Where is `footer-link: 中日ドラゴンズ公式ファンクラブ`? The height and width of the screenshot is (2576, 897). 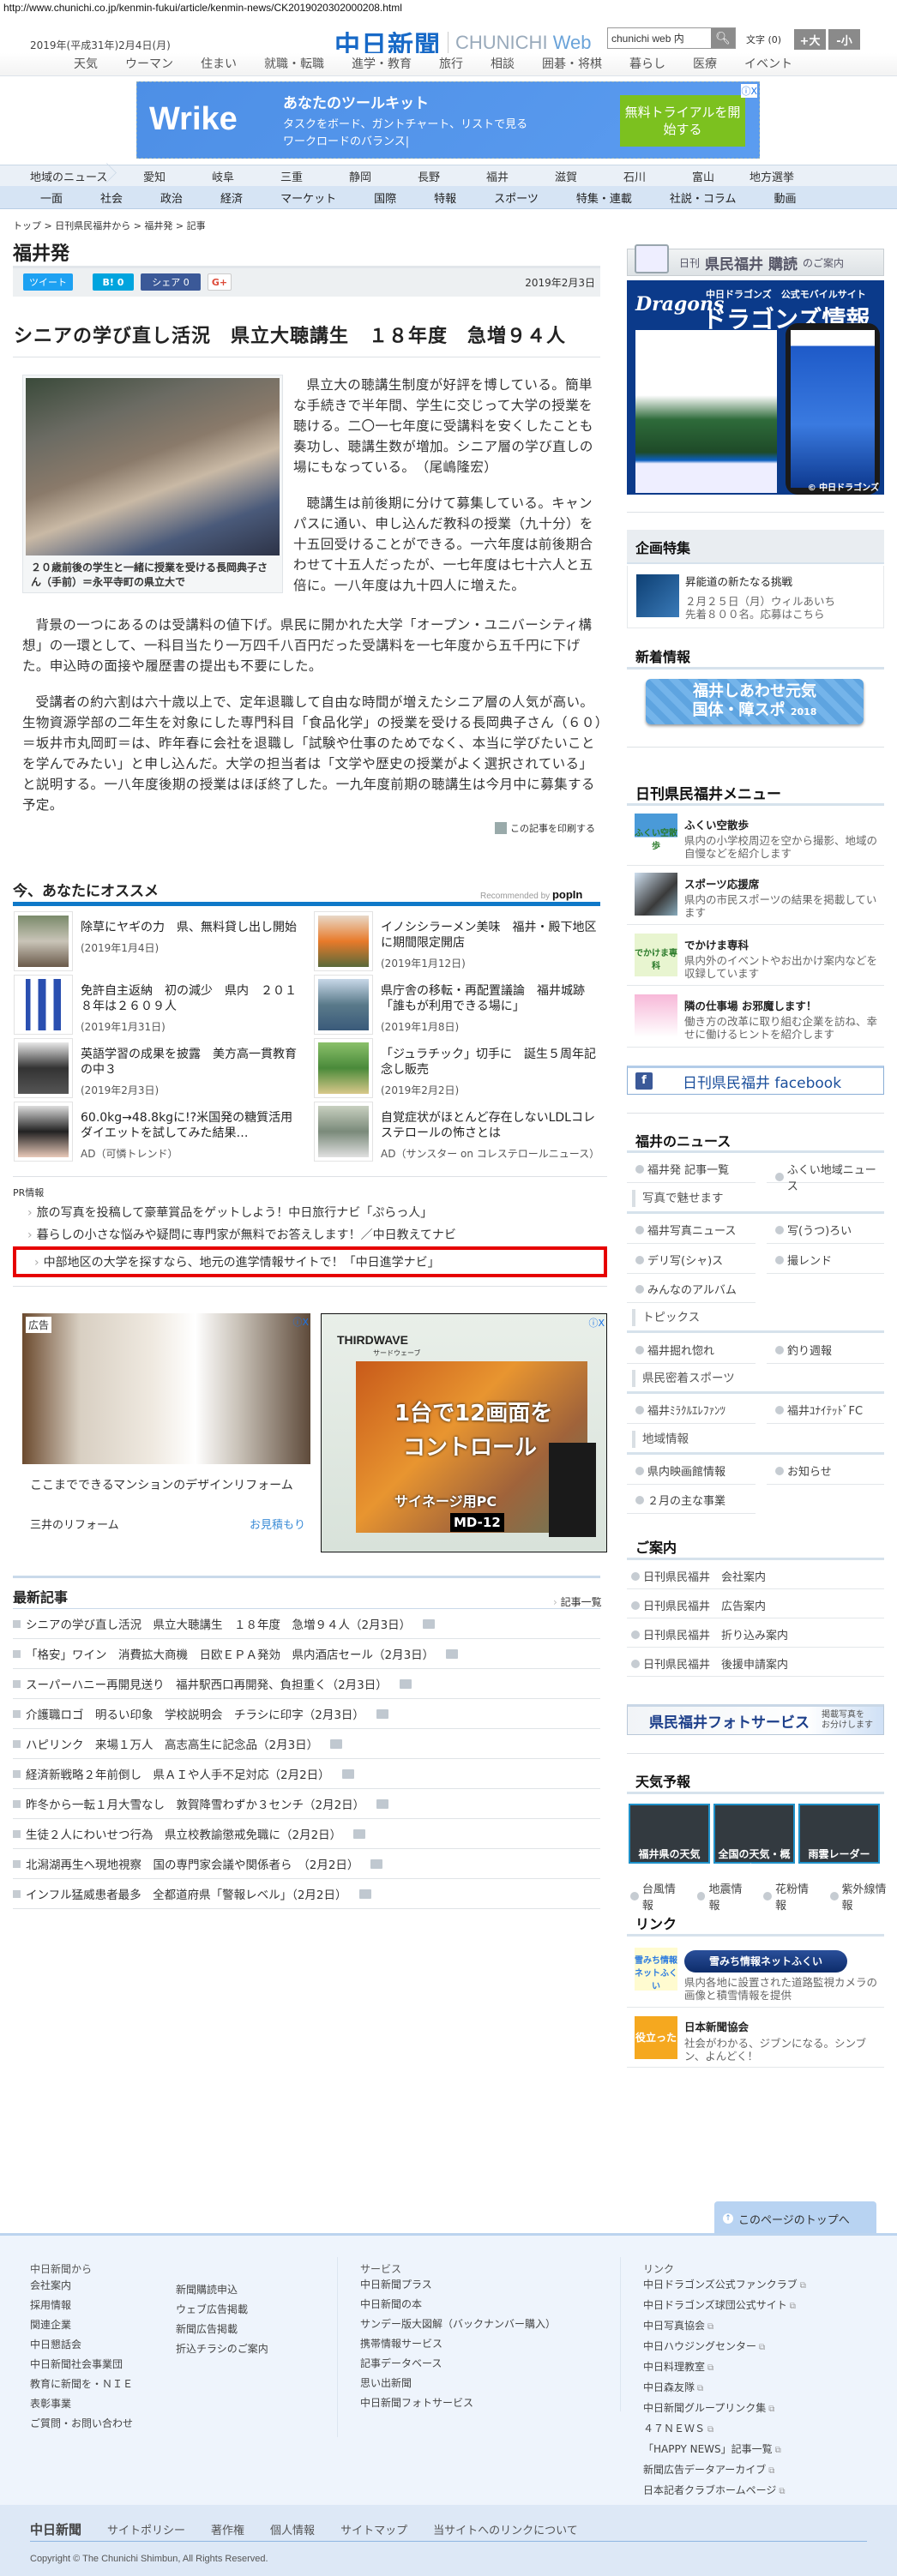 footer-link: 中日ドラゴンズ公式ファンクラブ is located at coordinates (725, 2285).